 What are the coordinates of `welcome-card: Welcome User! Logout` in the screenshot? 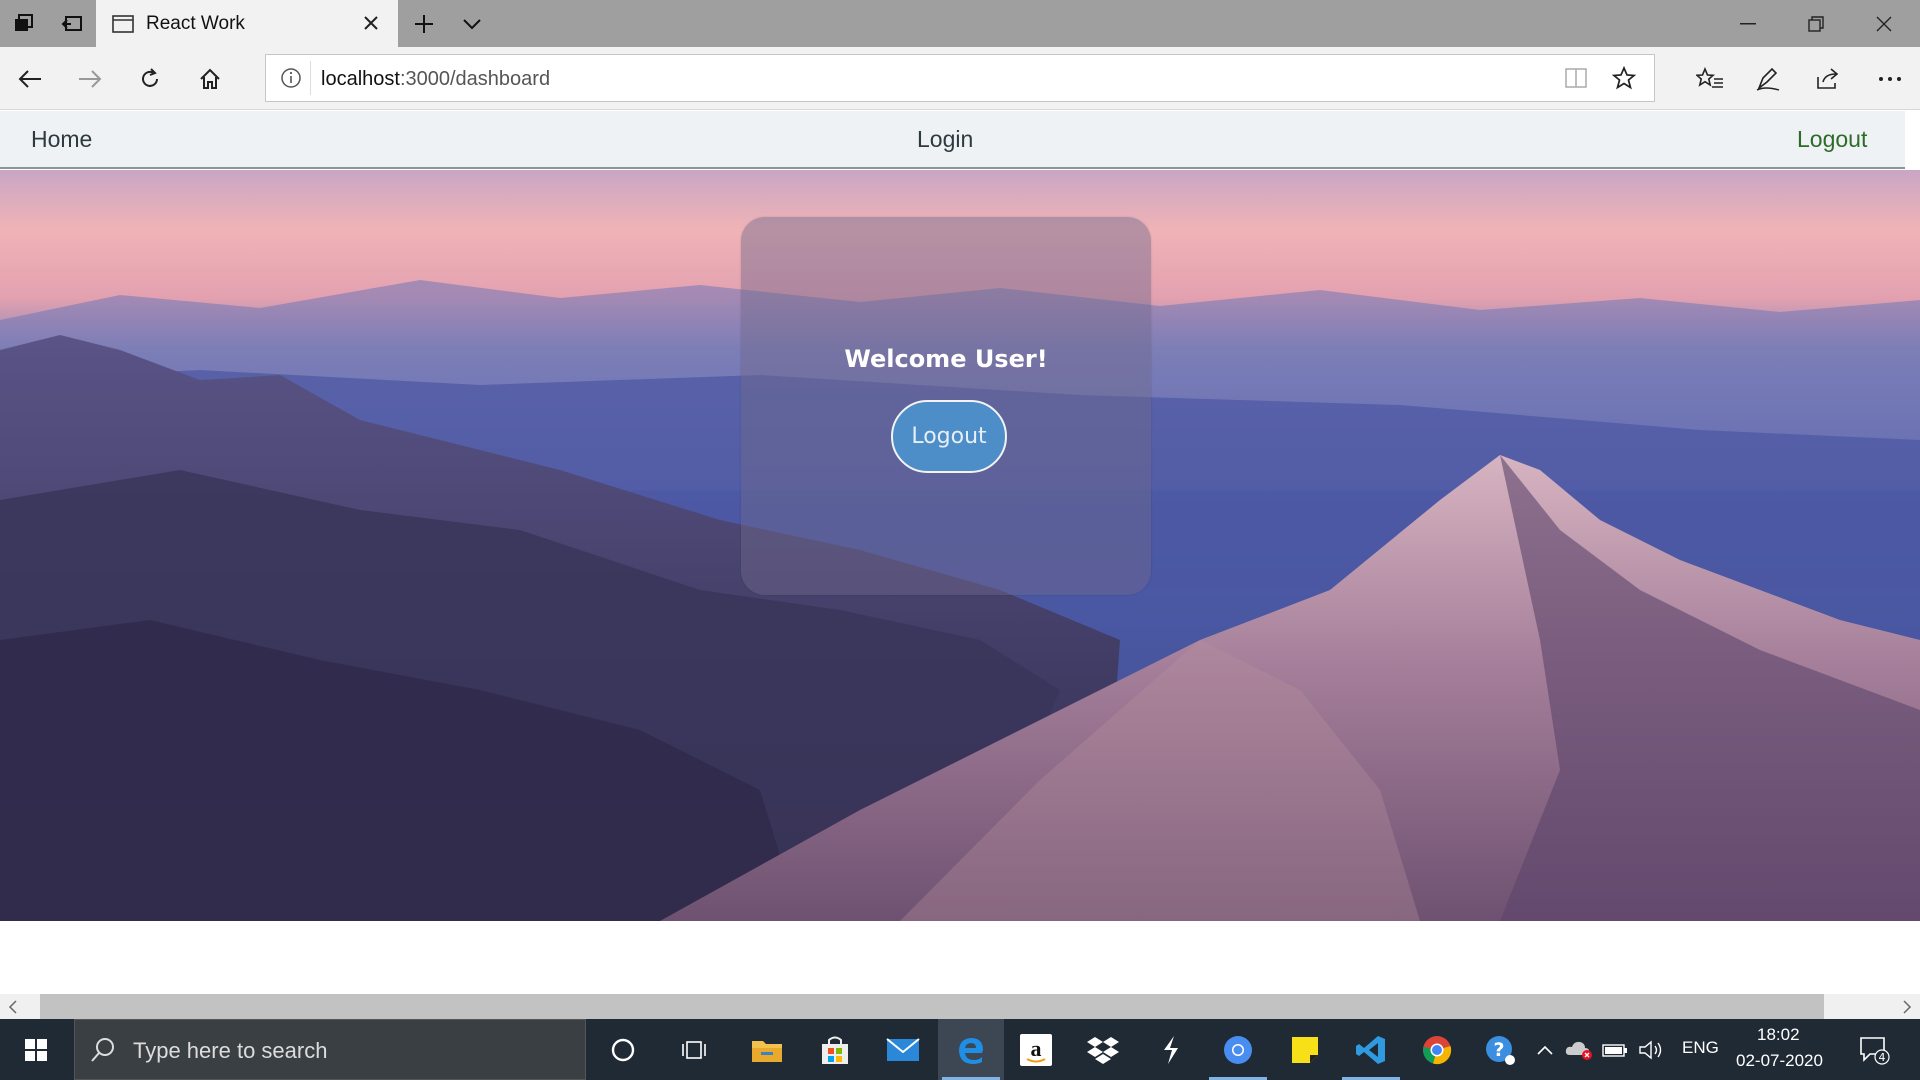 It's located at (946, 406).